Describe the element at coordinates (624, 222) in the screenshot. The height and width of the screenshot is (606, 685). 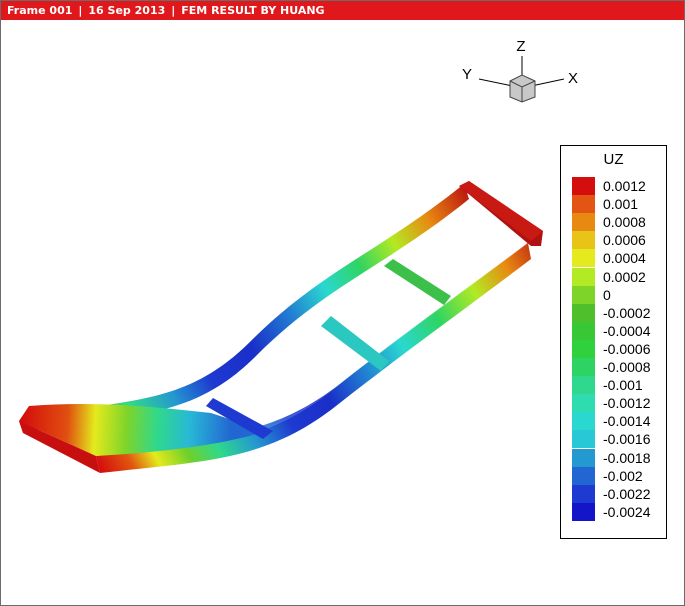
I see `legend-label: 0.0008` at that location.